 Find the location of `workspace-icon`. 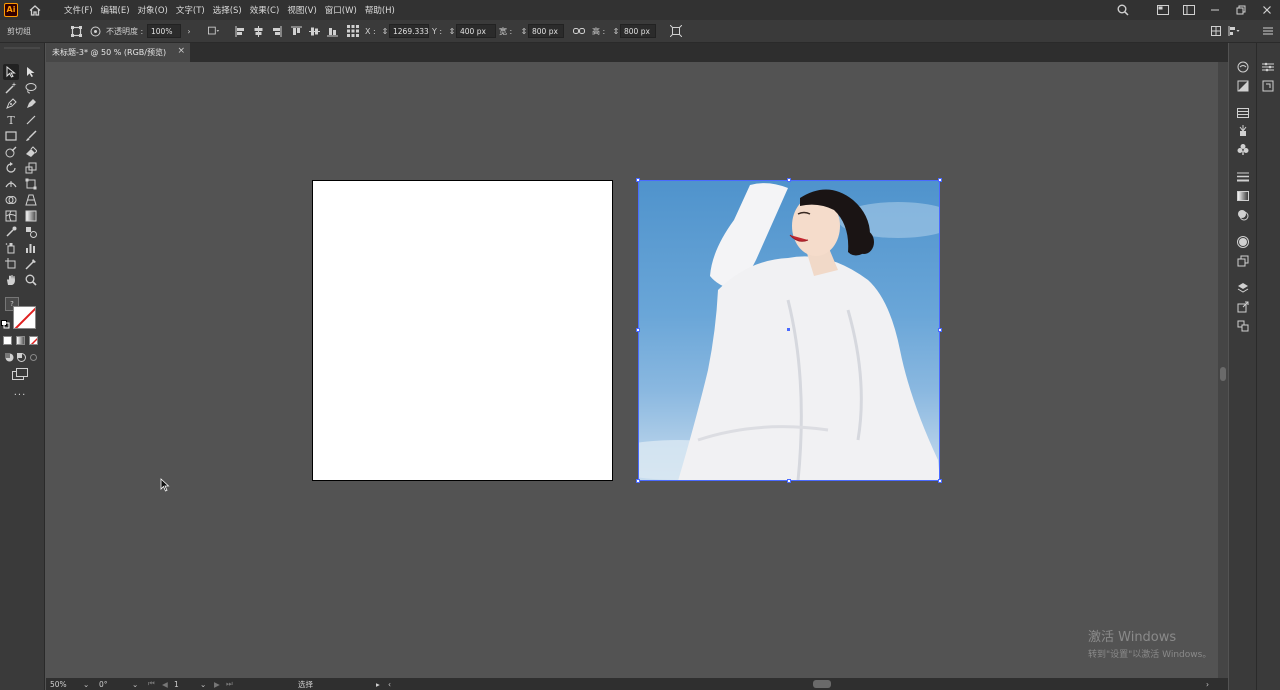

workspace-icon is located at coordinates (1163, 10).